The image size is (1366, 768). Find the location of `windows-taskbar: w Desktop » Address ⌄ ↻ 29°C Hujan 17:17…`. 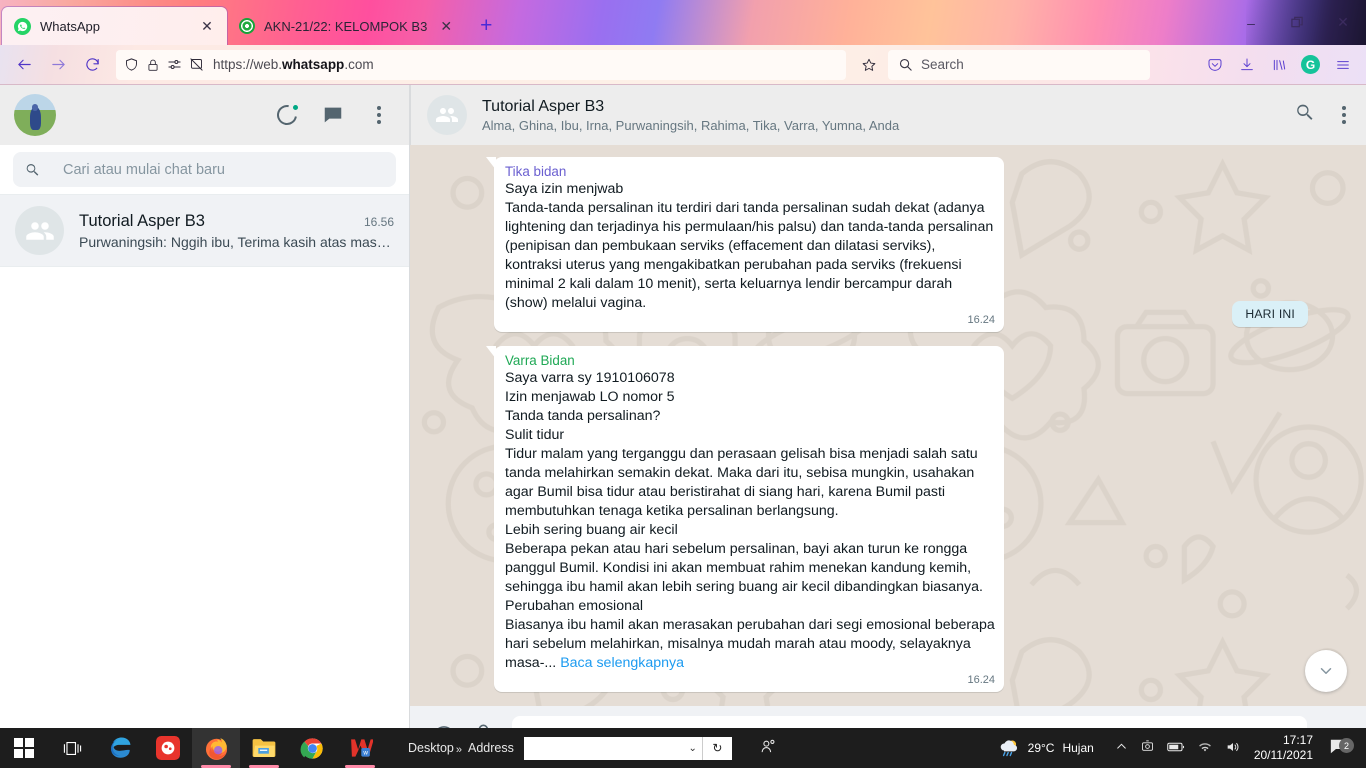

windows-taskbar: w Desktop » Address ⌄ ↻ 29°C Hujan 17:17… is located at coordinates (683, 748).